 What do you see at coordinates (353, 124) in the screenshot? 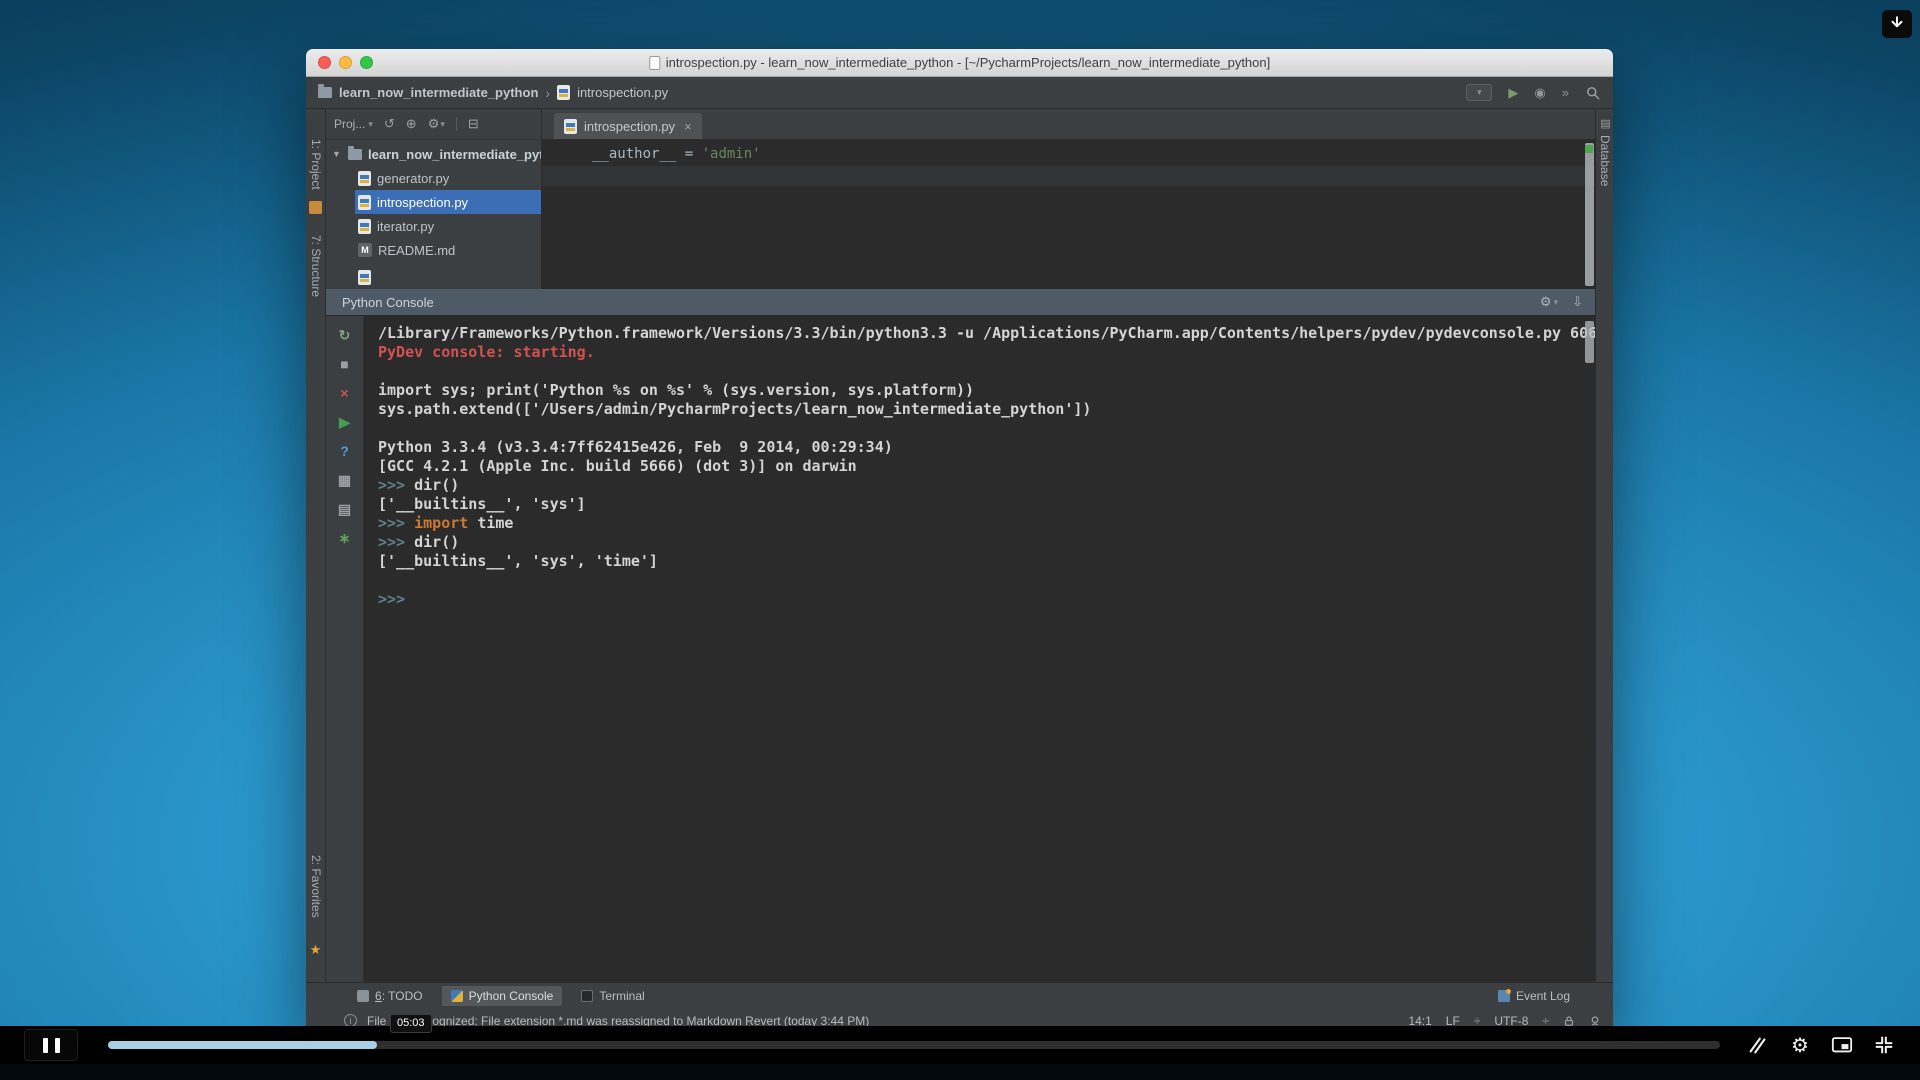
I see `project-view-dropdown: Proj... ▾` at bounding box center [353, 124].